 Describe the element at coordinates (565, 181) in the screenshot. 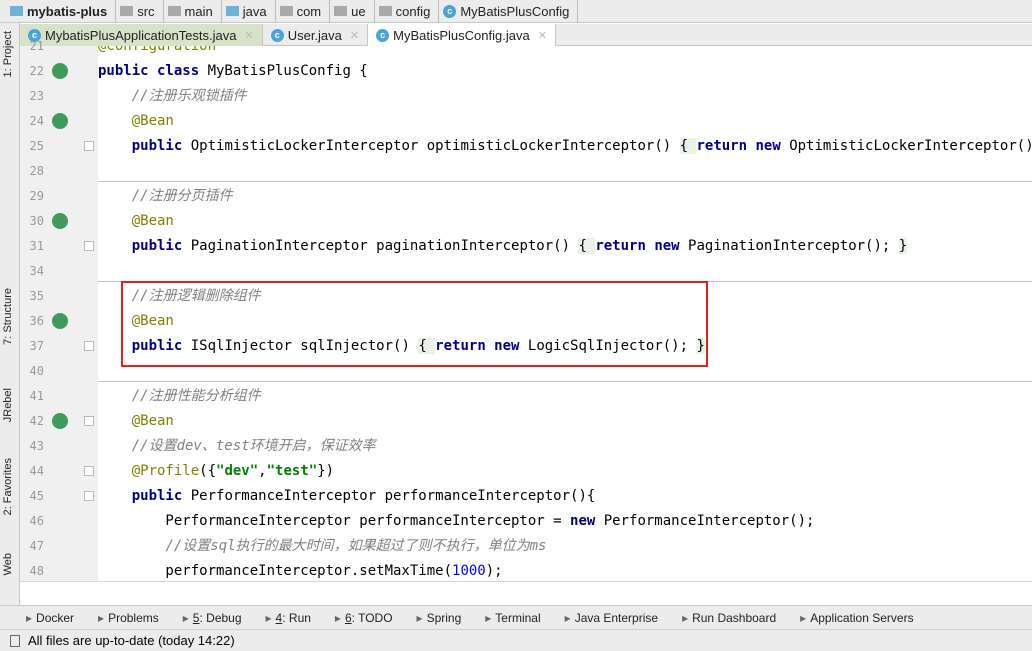

I see `method-separator` at that location.